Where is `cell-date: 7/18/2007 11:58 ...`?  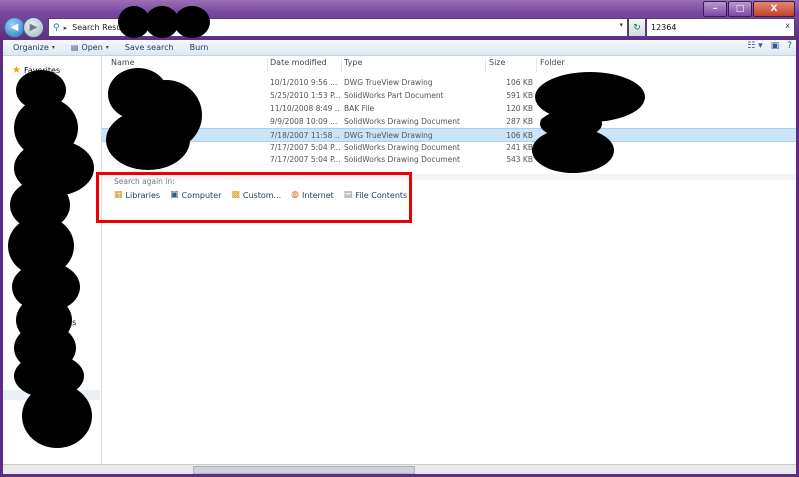 cell-date: 7/18/2007 11:58 ... is located at coordinates (305, 135).